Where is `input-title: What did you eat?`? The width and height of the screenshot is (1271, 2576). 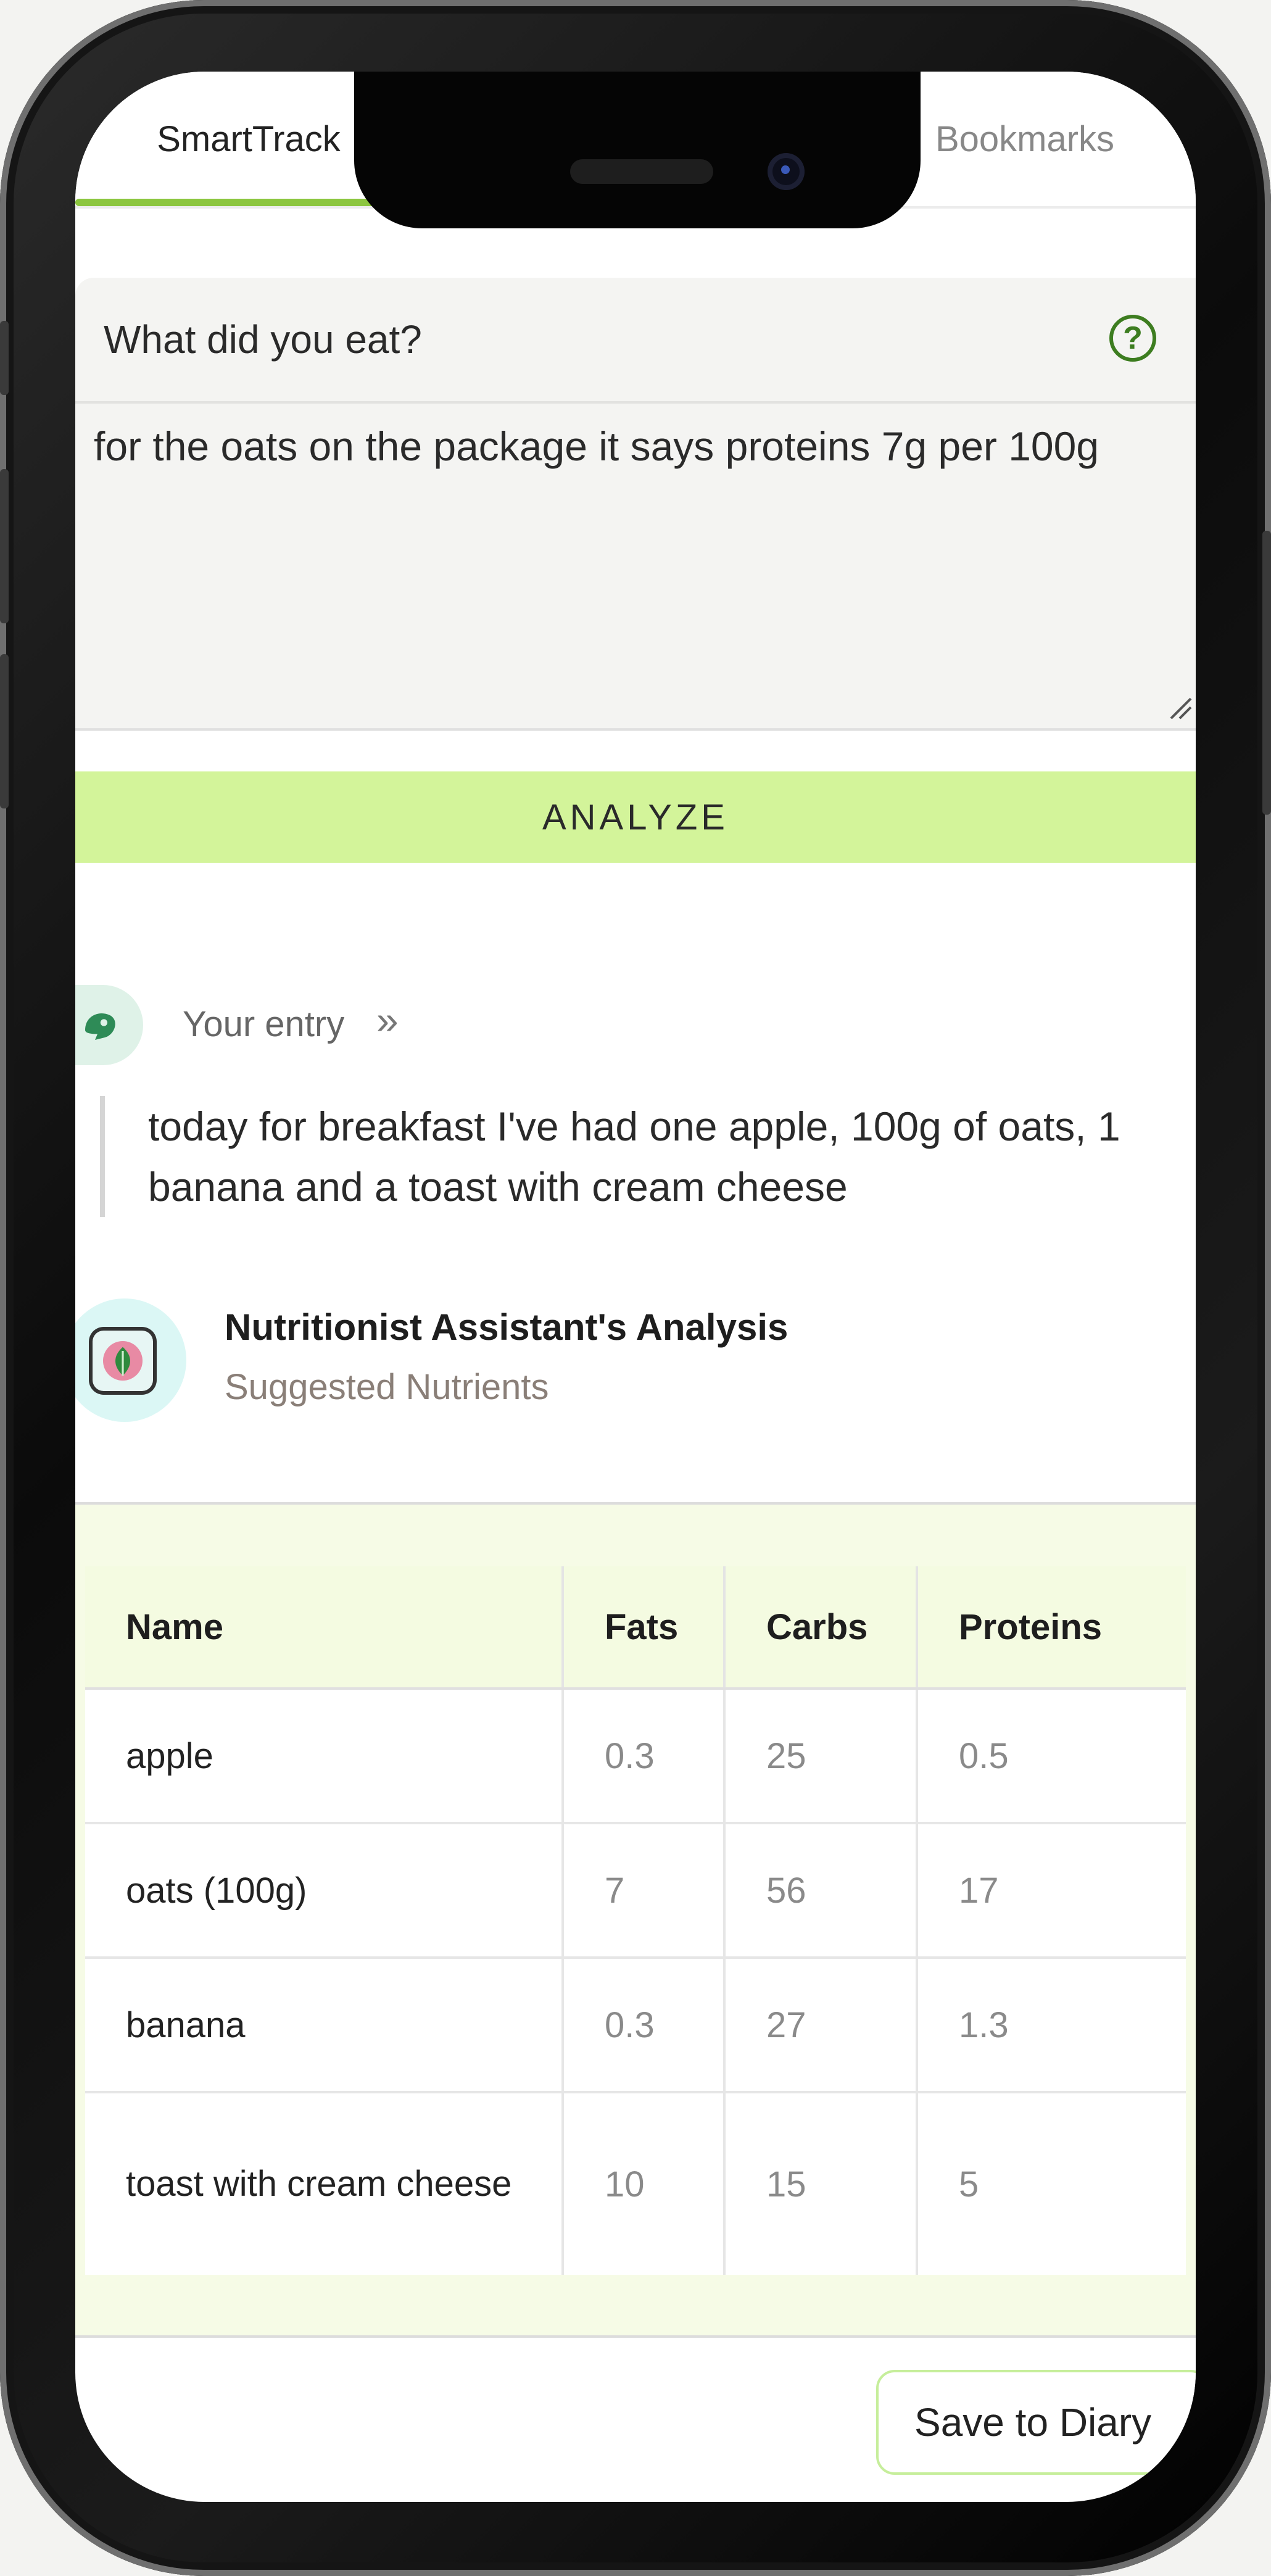 input-title: What did you eat? is located at coordinates (263, 340).